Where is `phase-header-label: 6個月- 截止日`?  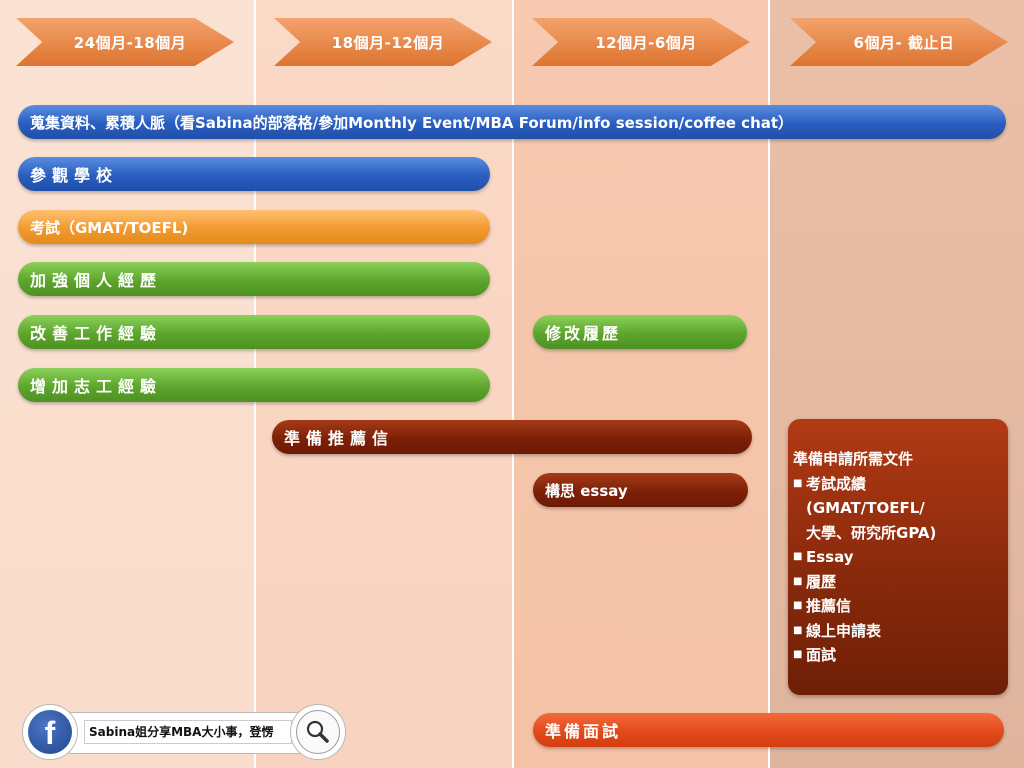 phase-header-label: 6個月- 截止日 is located at coordinates (904, 42).